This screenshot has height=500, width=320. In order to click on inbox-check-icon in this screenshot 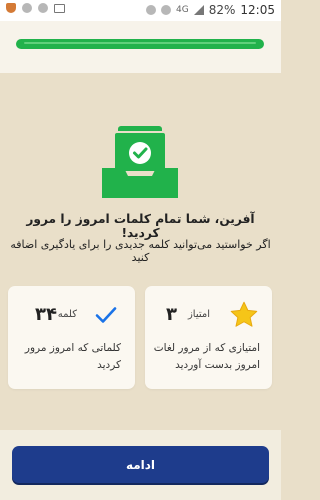, I will do `click(140, 162)`.